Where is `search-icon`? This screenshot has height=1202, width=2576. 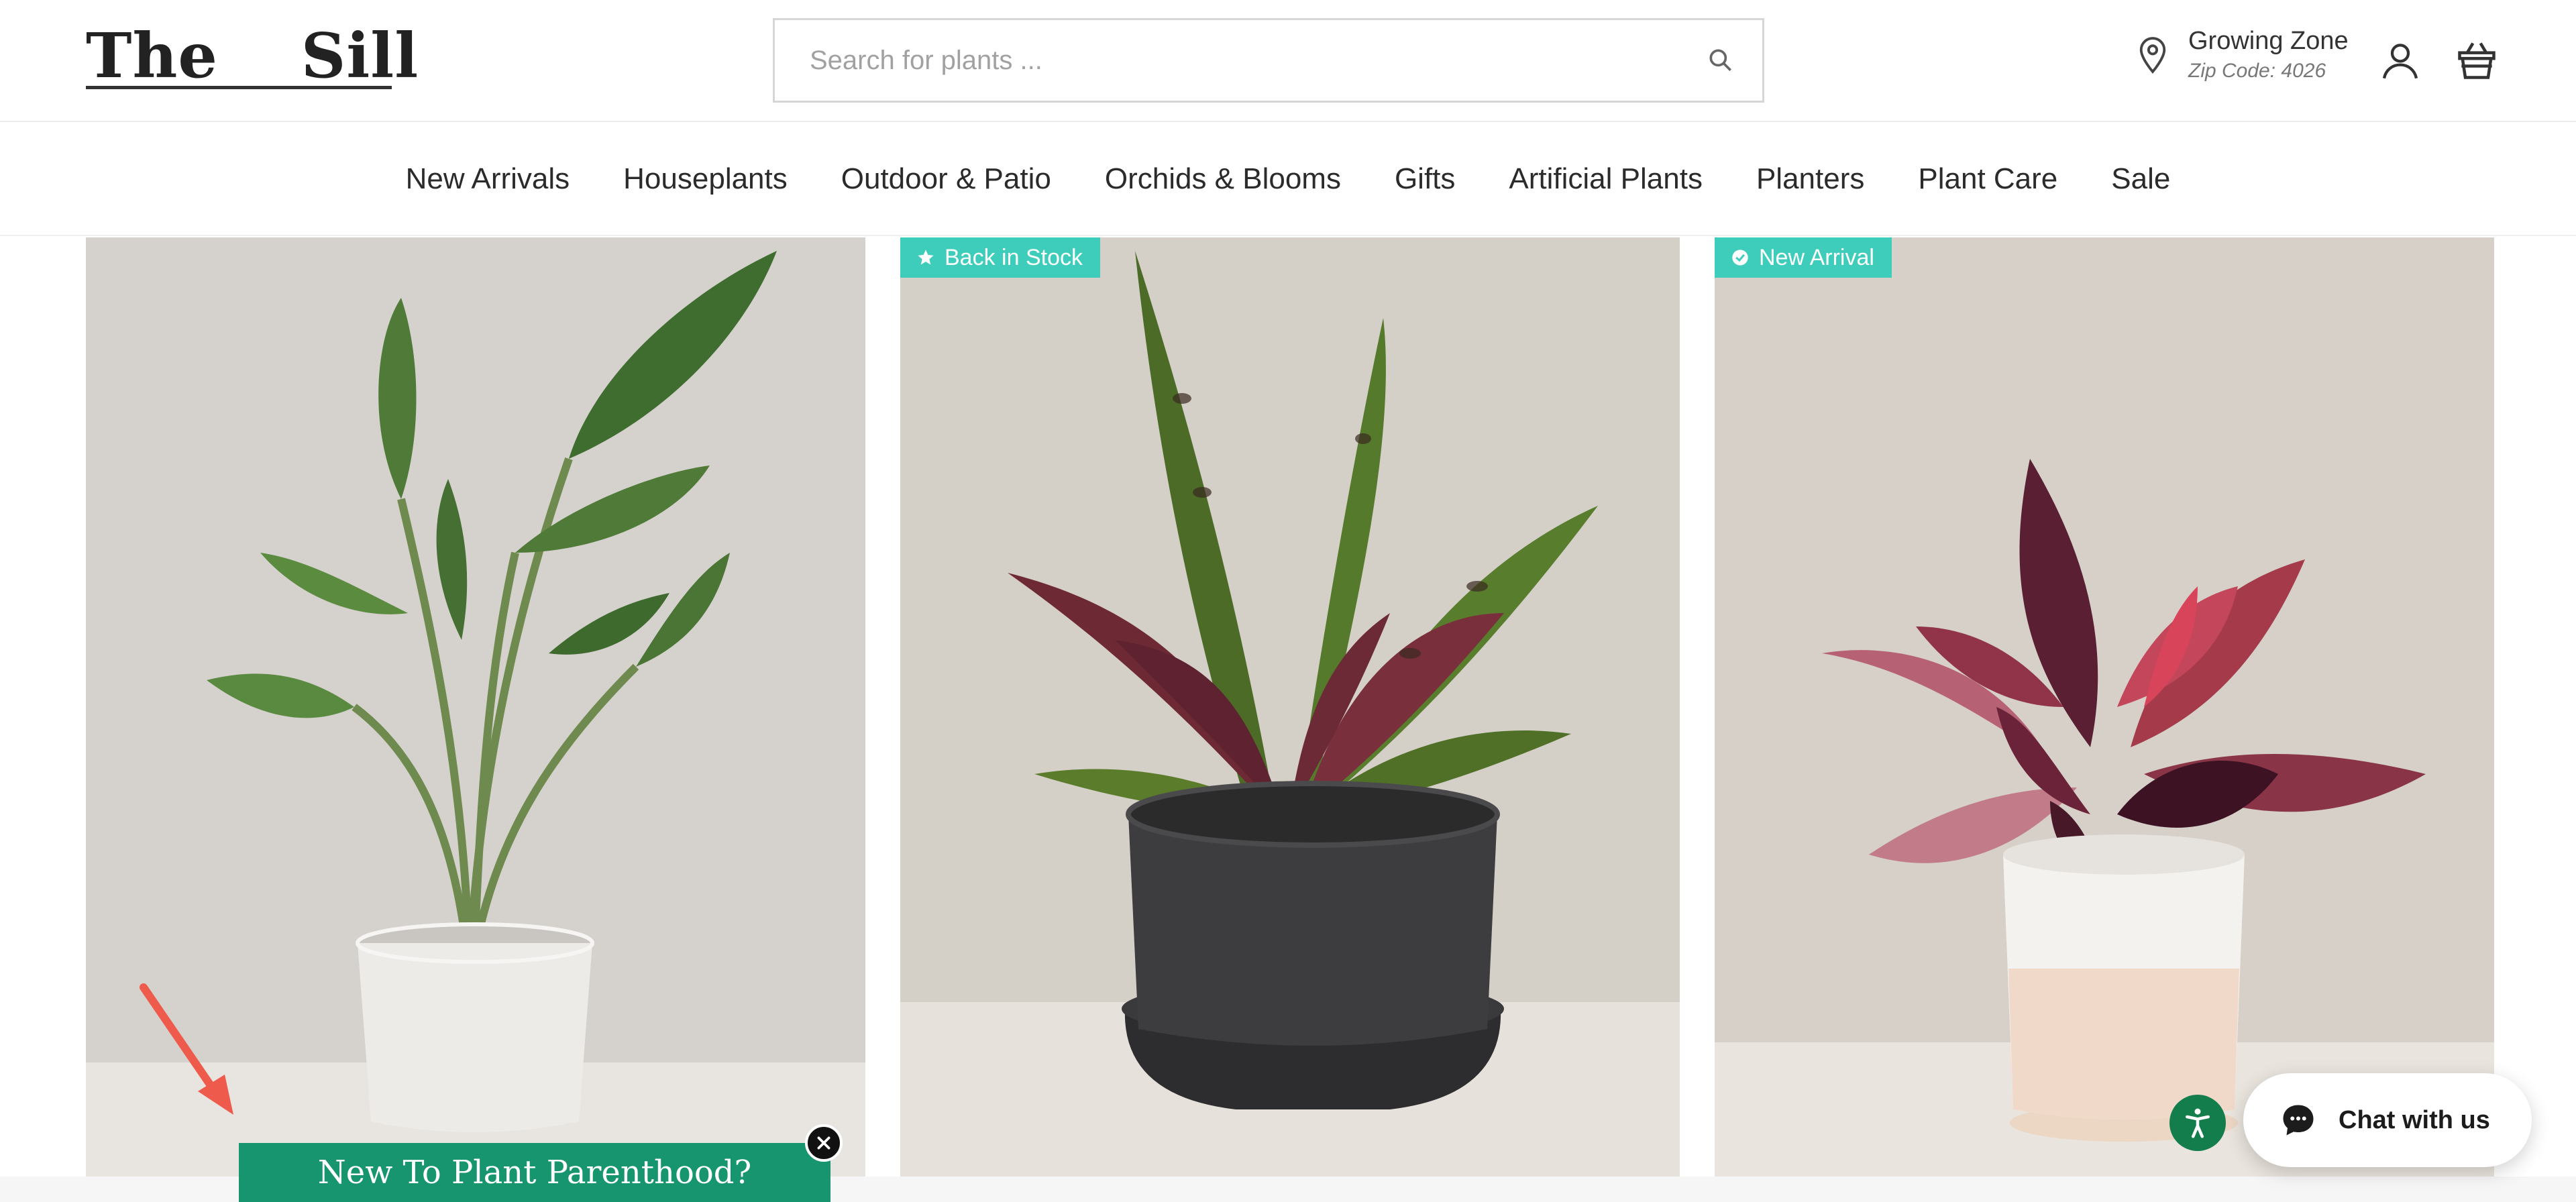
search-icon is located at coordinates (1720, 61).